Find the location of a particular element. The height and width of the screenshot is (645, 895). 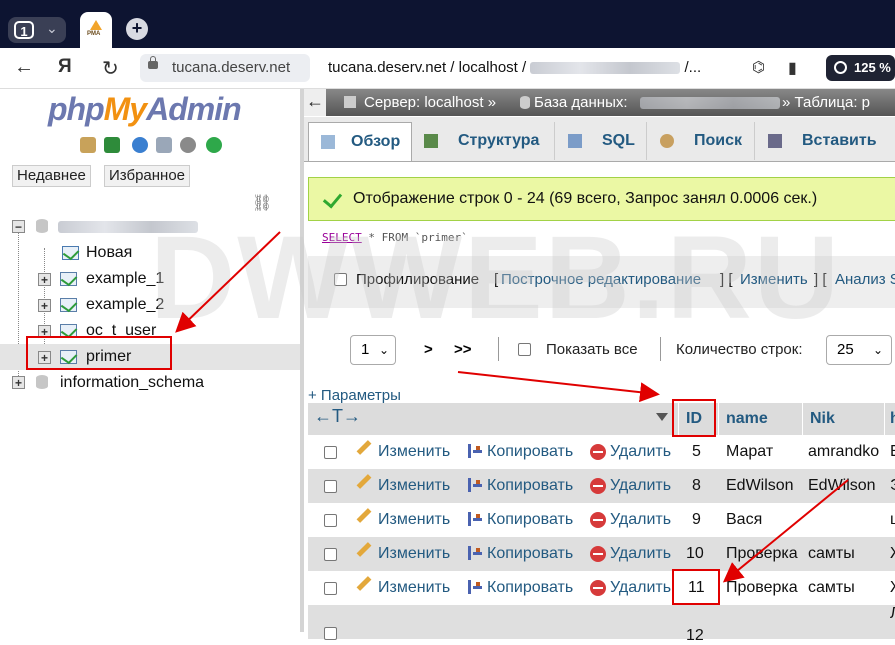

url-path-prefix: tucana.deserv.net / localhost / is located at coordinates (427, 67).